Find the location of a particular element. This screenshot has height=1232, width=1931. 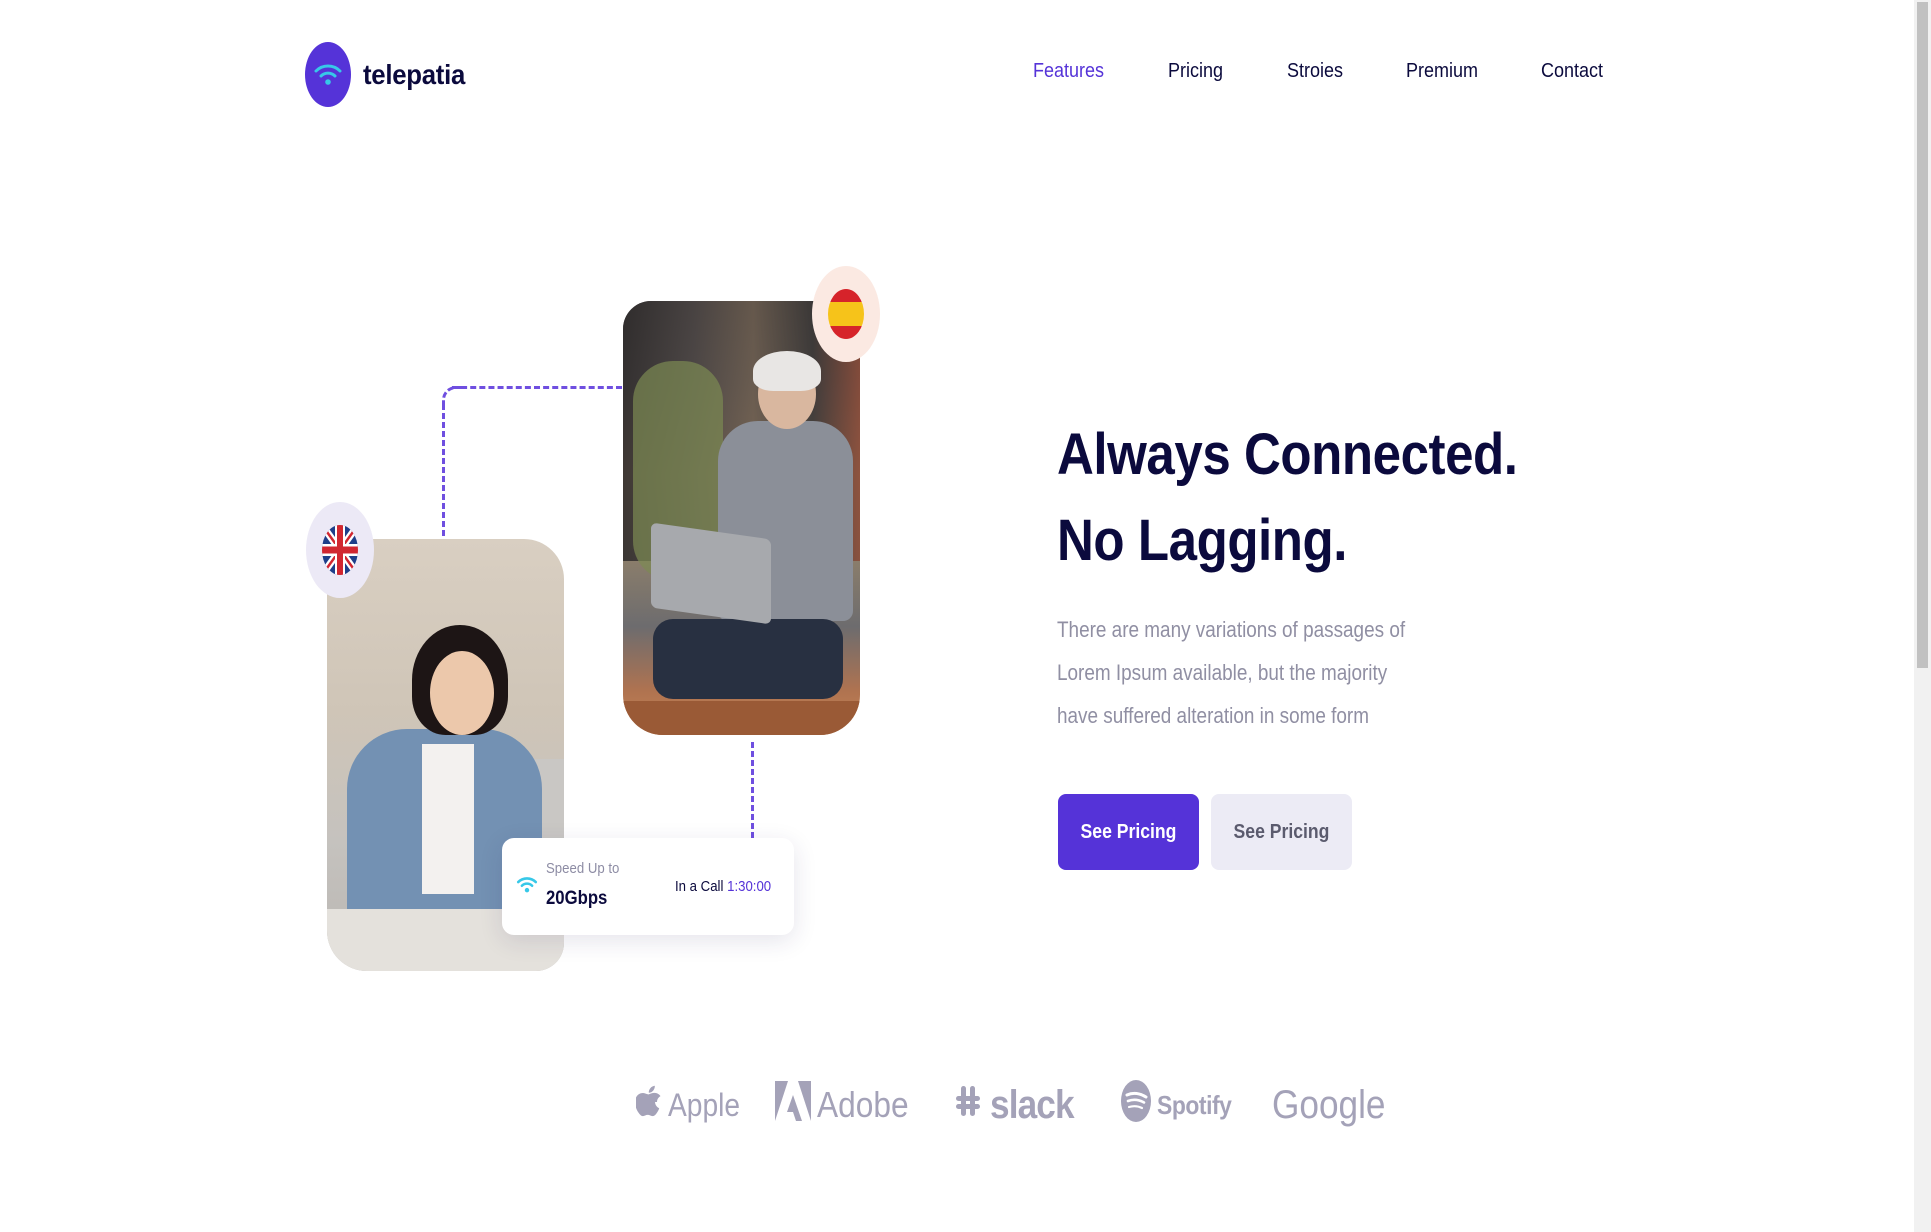

vertical-scrollbar is located at coordinates (1922, 616).